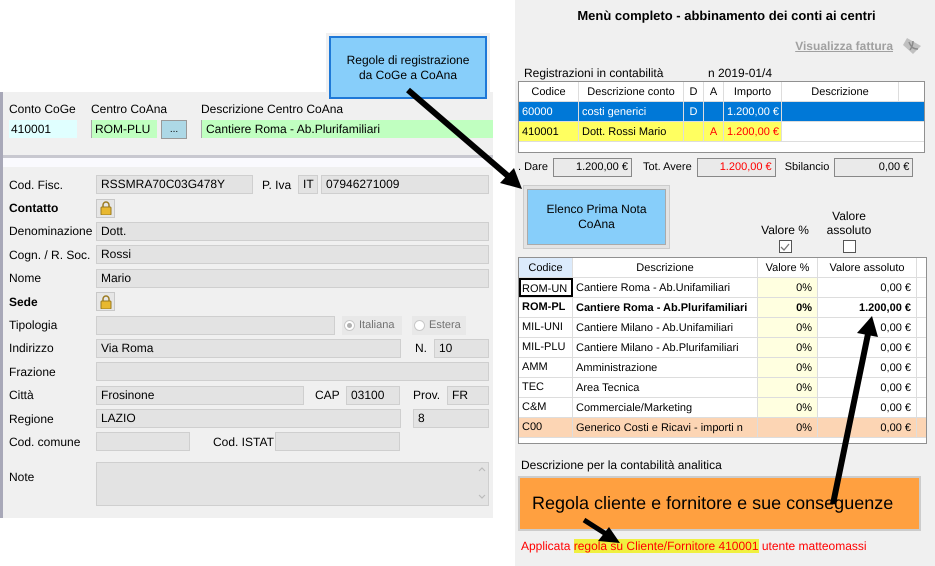 This screenshot has height=566, width=935. Describe the element at coordinates (174, 184) in the screenshot. I see `text-field: RSSMRA70C03G478Y` at that location.